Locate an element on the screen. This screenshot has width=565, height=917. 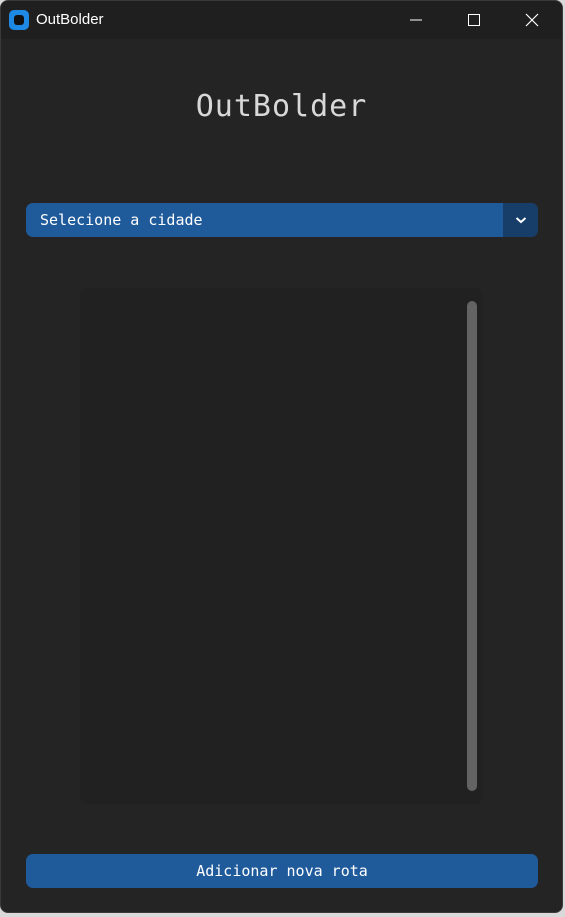
close-button is located at coordinates (532, 20).